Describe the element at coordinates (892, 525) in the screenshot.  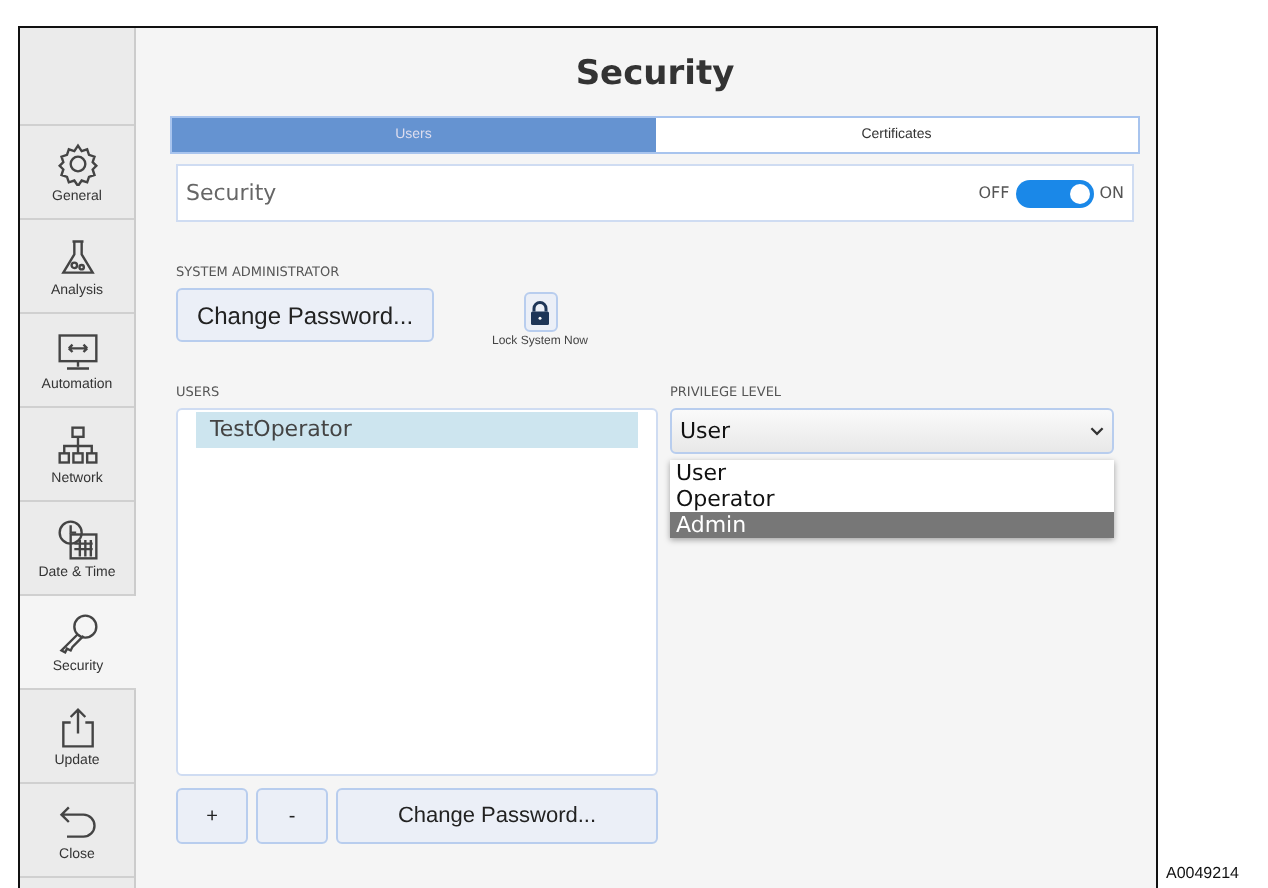
I see `dropdown-option: Admin` at that location.